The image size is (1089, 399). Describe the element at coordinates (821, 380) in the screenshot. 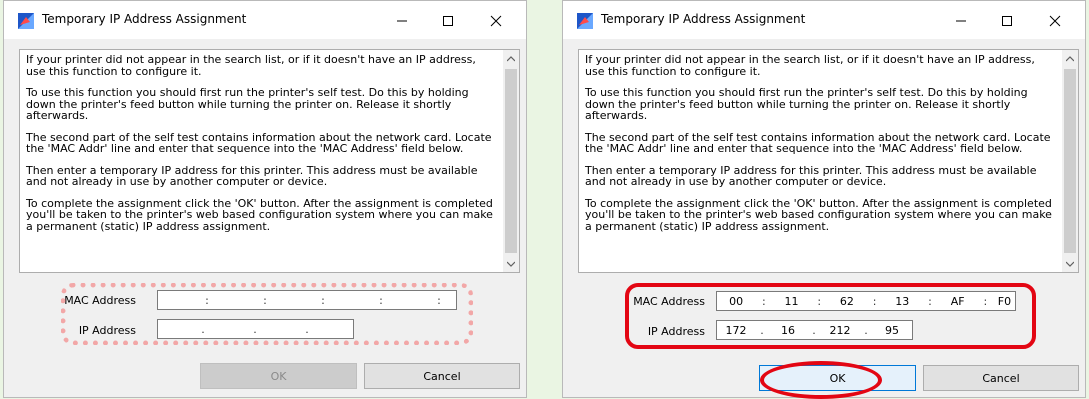

I see `ok-button-highlight-circle` at that location.